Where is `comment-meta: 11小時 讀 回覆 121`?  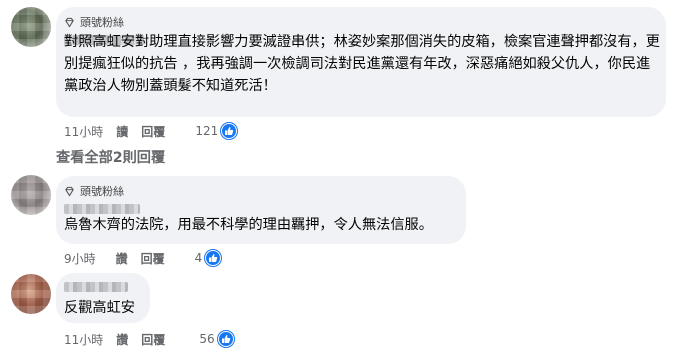 comment-meta: 11小時 讀 回覆 121 is located at coordinates (151, 131).